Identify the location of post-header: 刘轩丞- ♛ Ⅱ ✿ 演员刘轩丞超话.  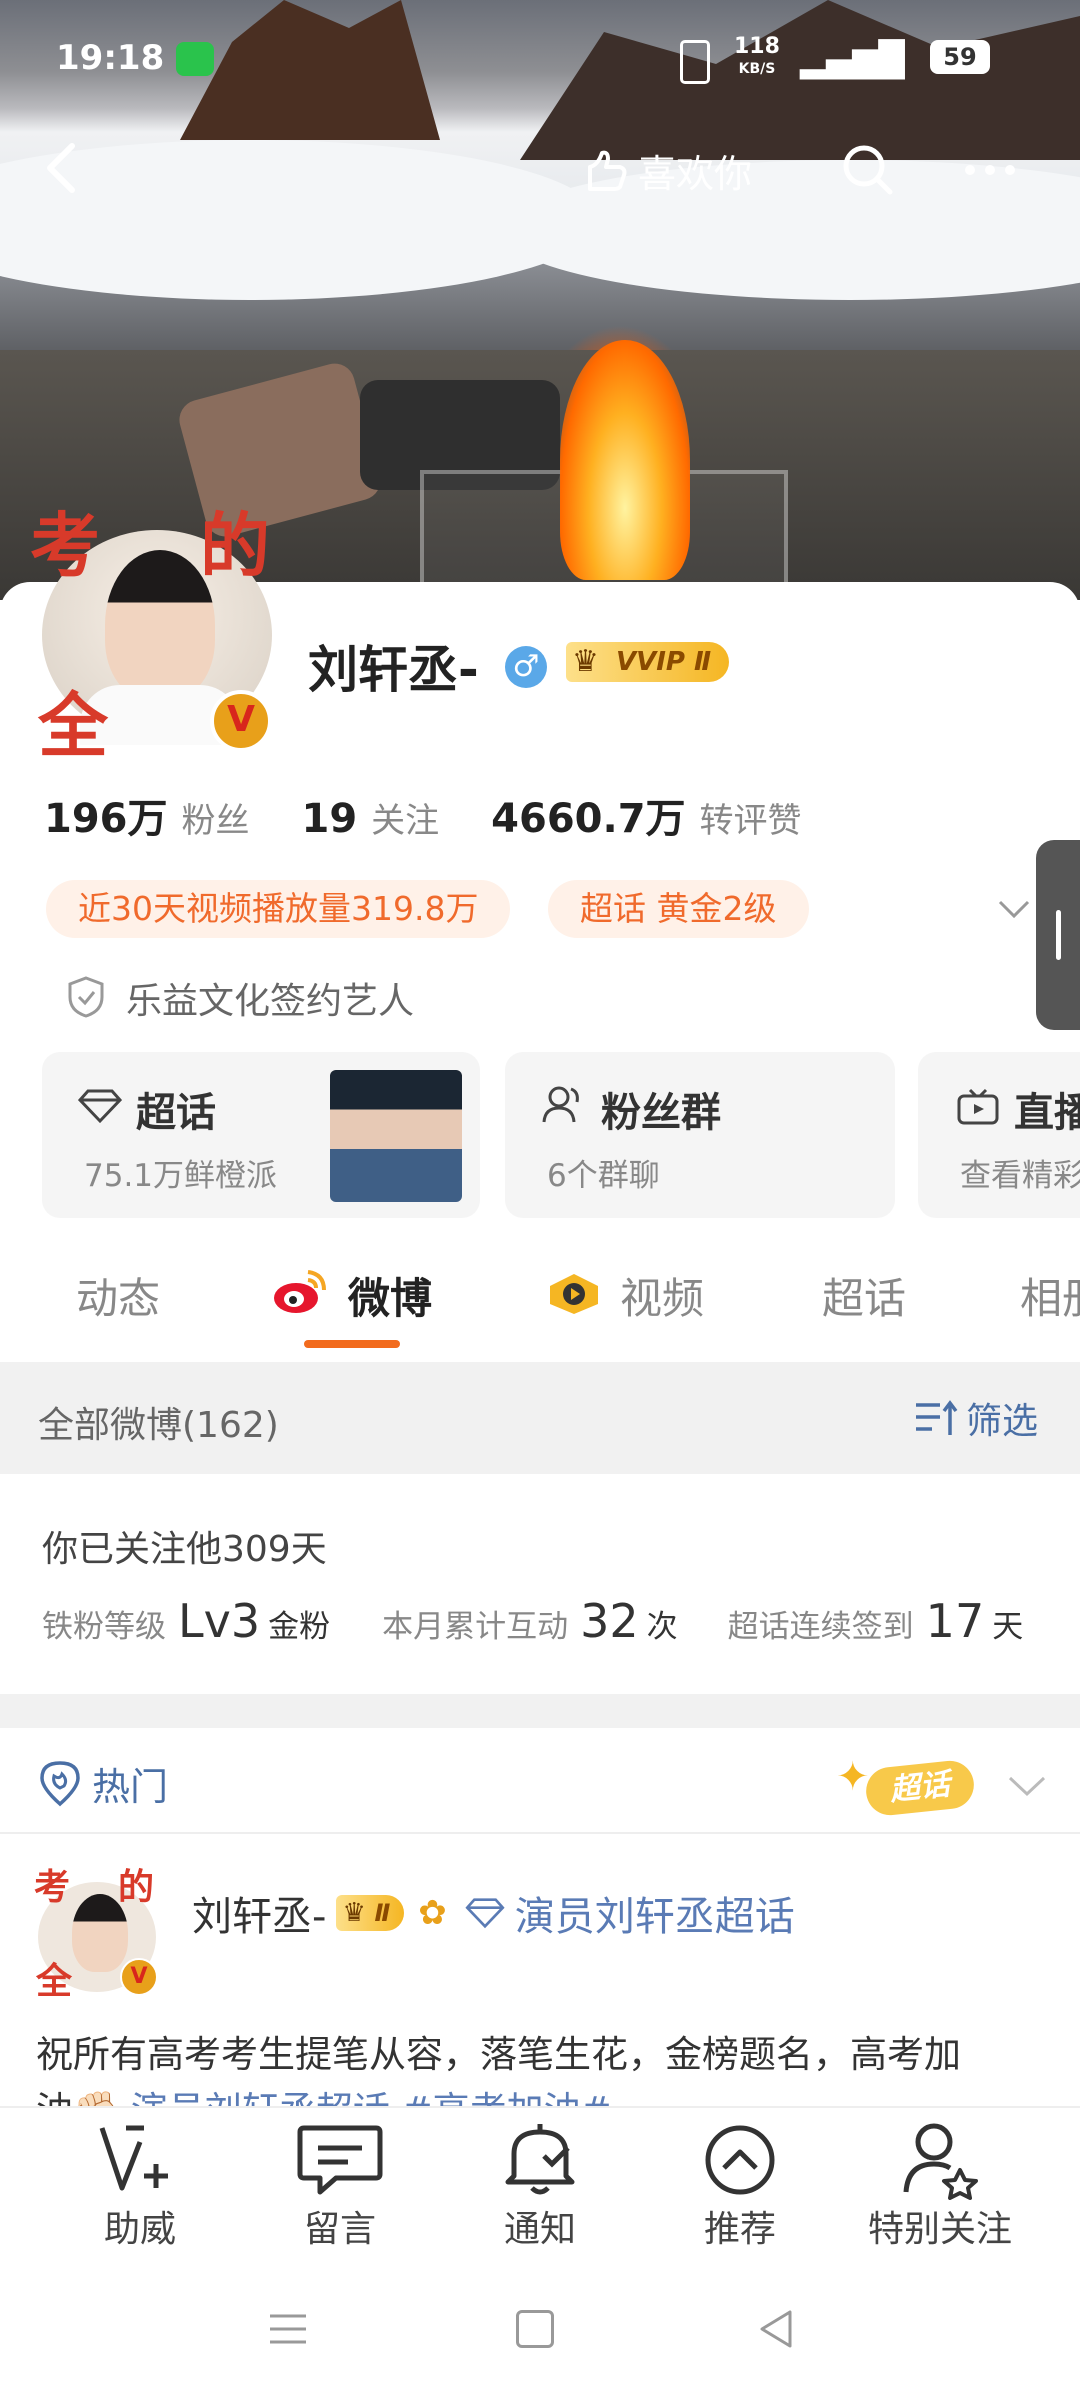
(493, 1913).